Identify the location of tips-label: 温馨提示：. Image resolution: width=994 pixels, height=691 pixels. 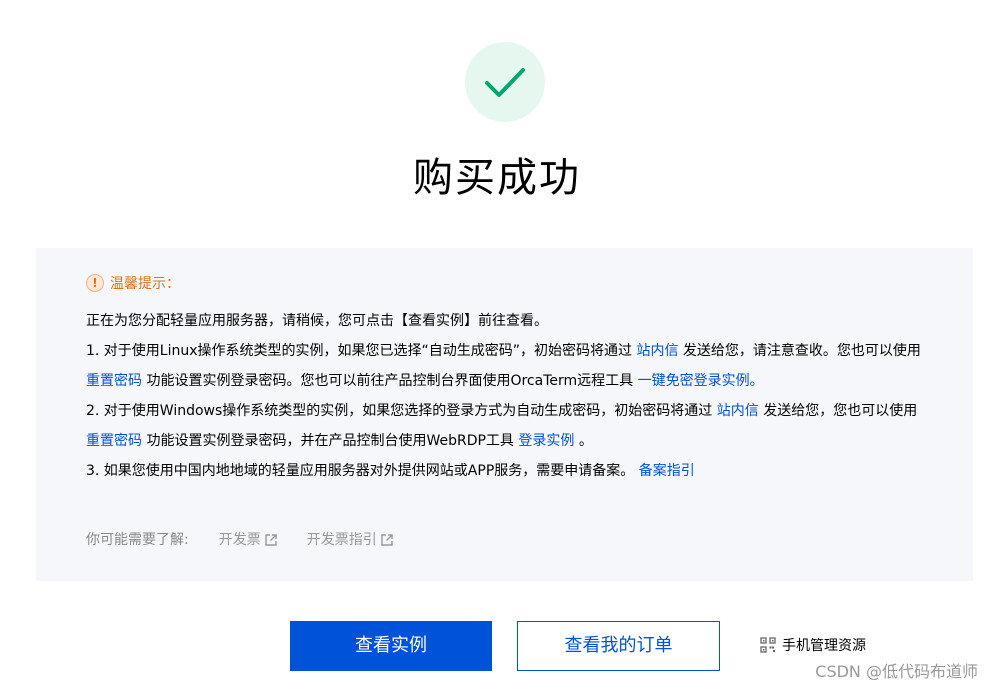
(145, 284).